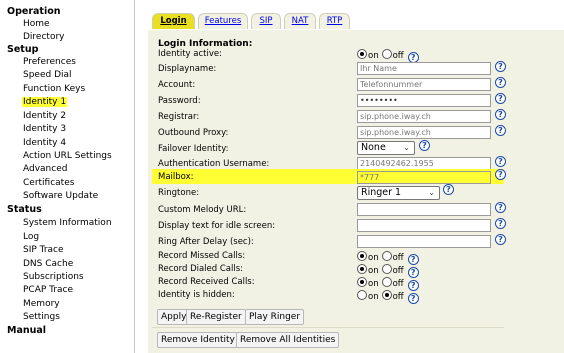 The height and width of the screenshot is (353, 564). Describe the element at coordinates (24, 209) in the screenshot. I see `nav-section-status: Status` at that location.